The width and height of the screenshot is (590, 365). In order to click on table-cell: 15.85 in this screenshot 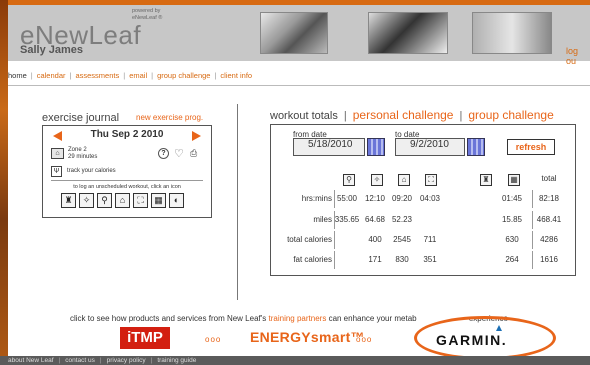, I will do `click(512, 219)`.